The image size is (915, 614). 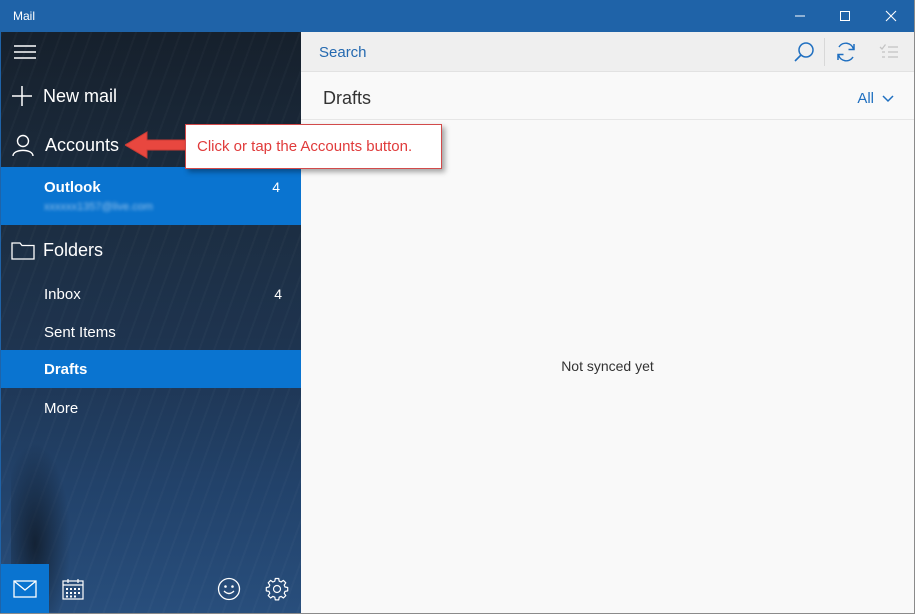 What do you see at coordinates (73, 249) in the screenshot?
I see `folders-label: Folders` at bounding box center [73, 249].